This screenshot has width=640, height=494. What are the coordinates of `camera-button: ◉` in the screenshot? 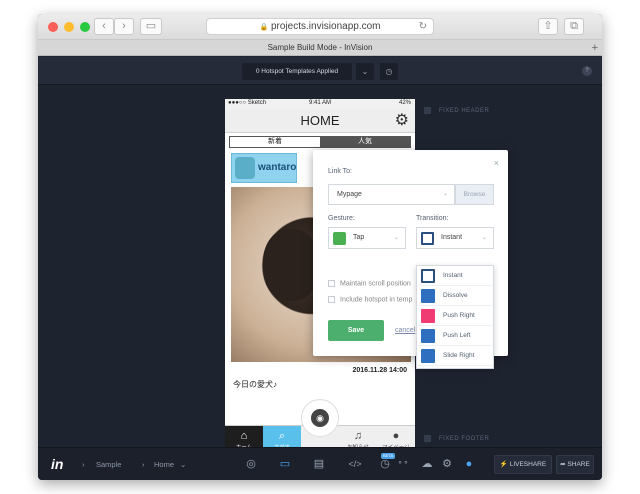 It's located at (320, 418).